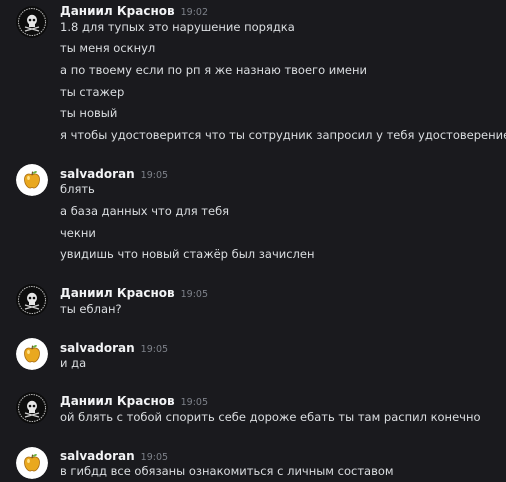 The height and width of the screenshot is (482, 506). What do you see at coordinates (177, 27) in the screenshot?
I see `message-text: 1.8 для тупых это нарушение порядка` at bounding box center [177, 27].